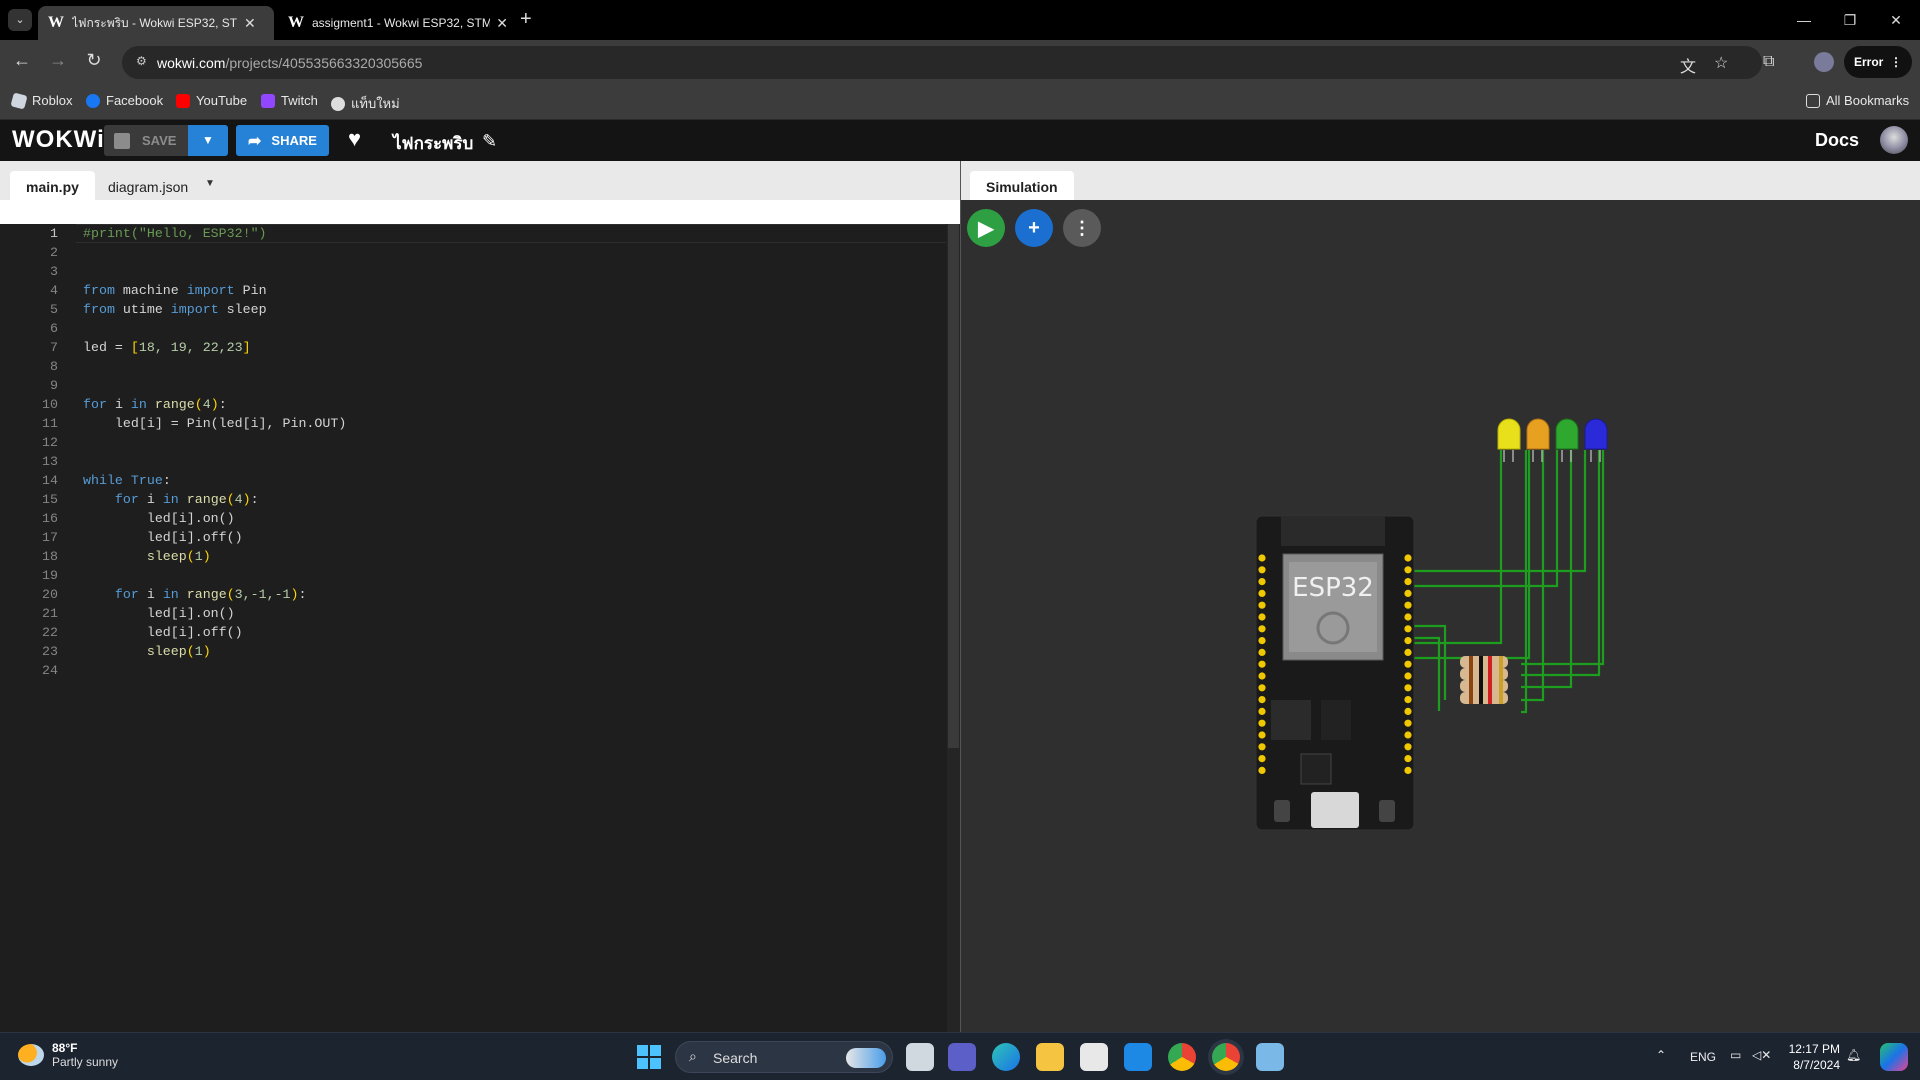  Describe the element at coordinates (960, 140) in the screenshot. I see `wokwi-header: WOKWi SAVE ▼ ➦ SHARE ♥ ไฟกระพริบ ✎ Docs` at that location.